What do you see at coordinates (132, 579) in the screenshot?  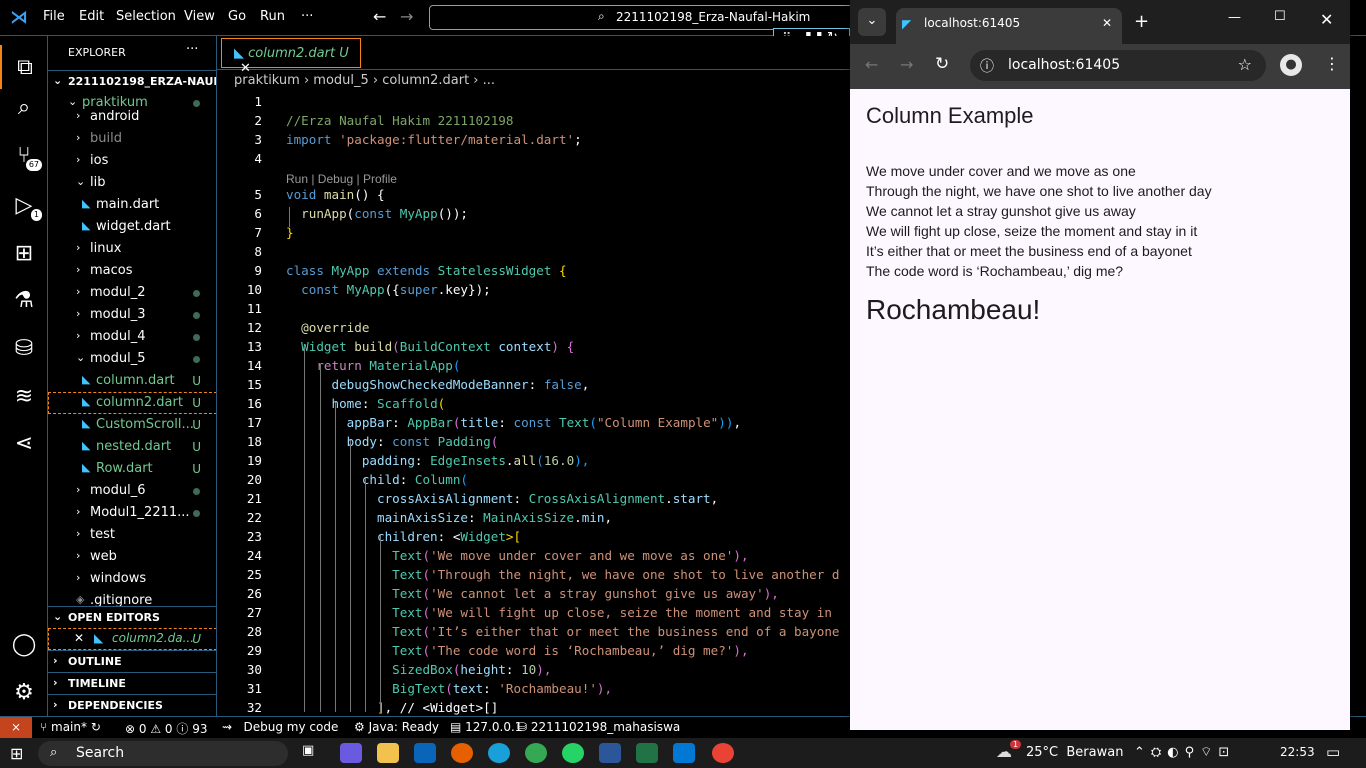 I see `sidebar-item: › windows` at bounding box center [132, 579].